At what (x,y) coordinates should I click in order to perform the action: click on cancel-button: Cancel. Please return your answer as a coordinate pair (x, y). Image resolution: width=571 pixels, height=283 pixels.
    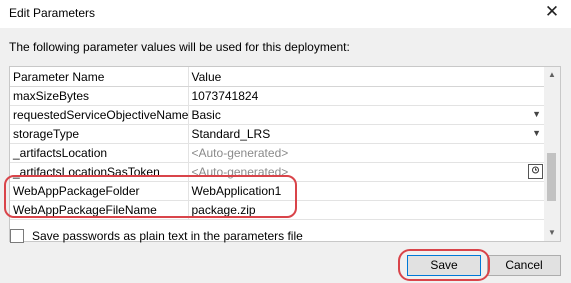
    Looking at the image, I should click on (524, 265).